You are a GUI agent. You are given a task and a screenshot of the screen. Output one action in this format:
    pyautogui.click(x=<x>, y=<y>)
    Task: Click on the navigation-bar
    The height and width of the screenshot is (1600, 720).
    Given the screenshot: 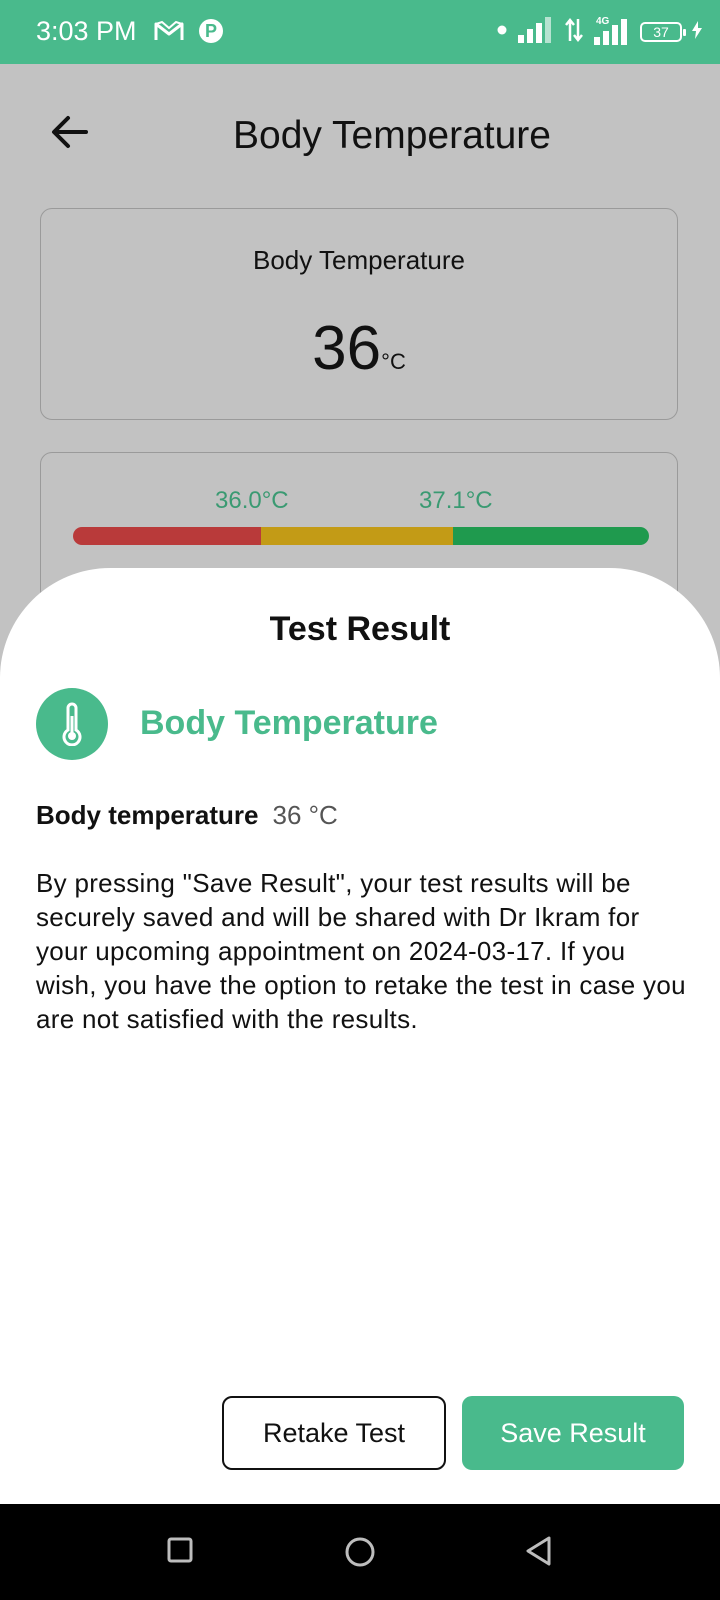 What is the action you would take?
    pyautogui.click(x=360, y=1552)
    